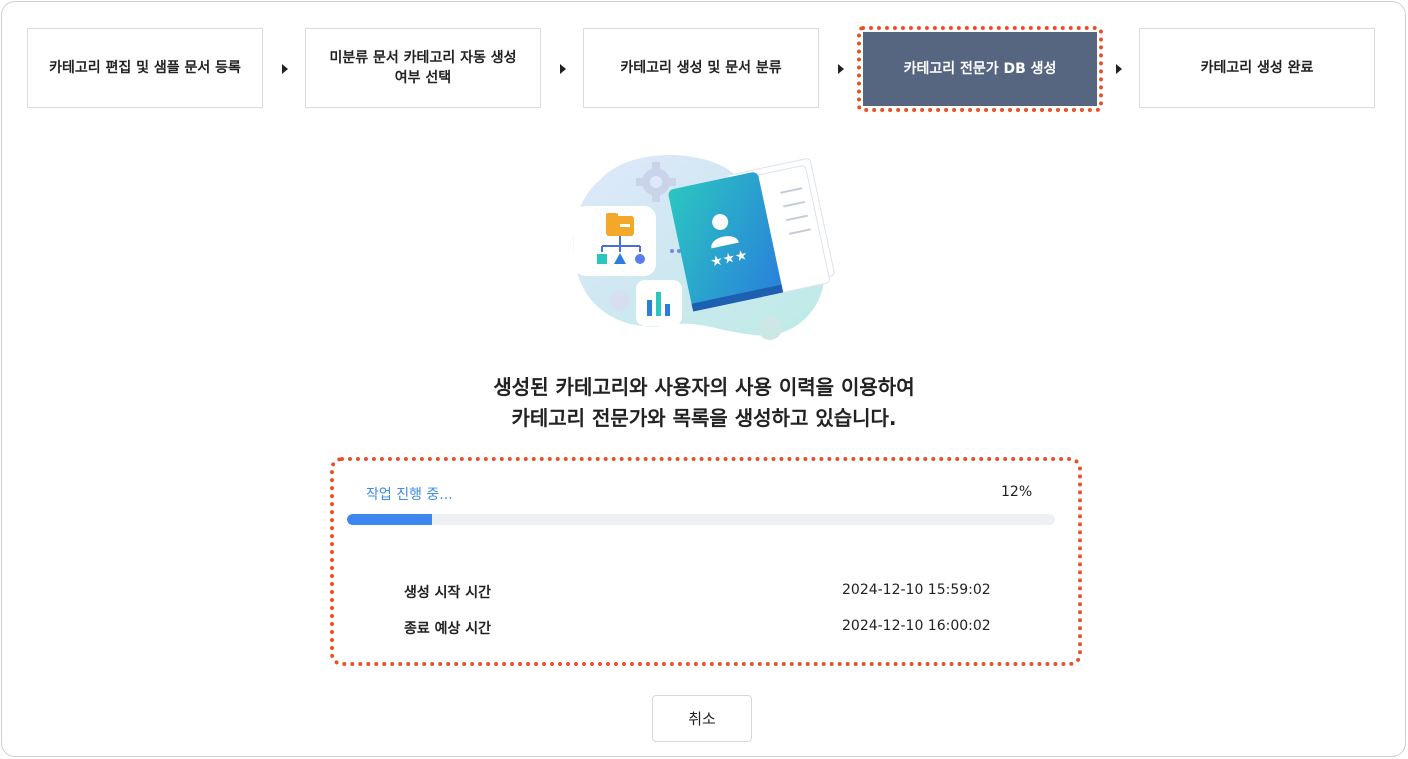  Describe the element at coordinates (916, 626) in the screenshot. I see `end-time-value: 2024-12-10 16:00:02` at that location.